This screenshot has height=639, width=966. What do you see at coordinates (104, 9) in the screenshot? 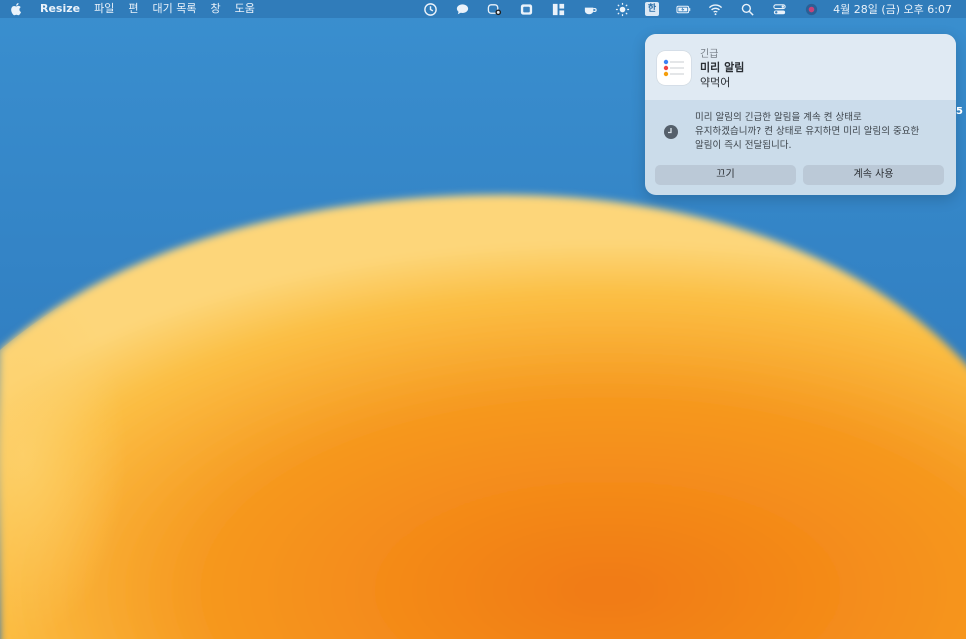
I see `menu-file: 파일` at bounding box center [104, 9].